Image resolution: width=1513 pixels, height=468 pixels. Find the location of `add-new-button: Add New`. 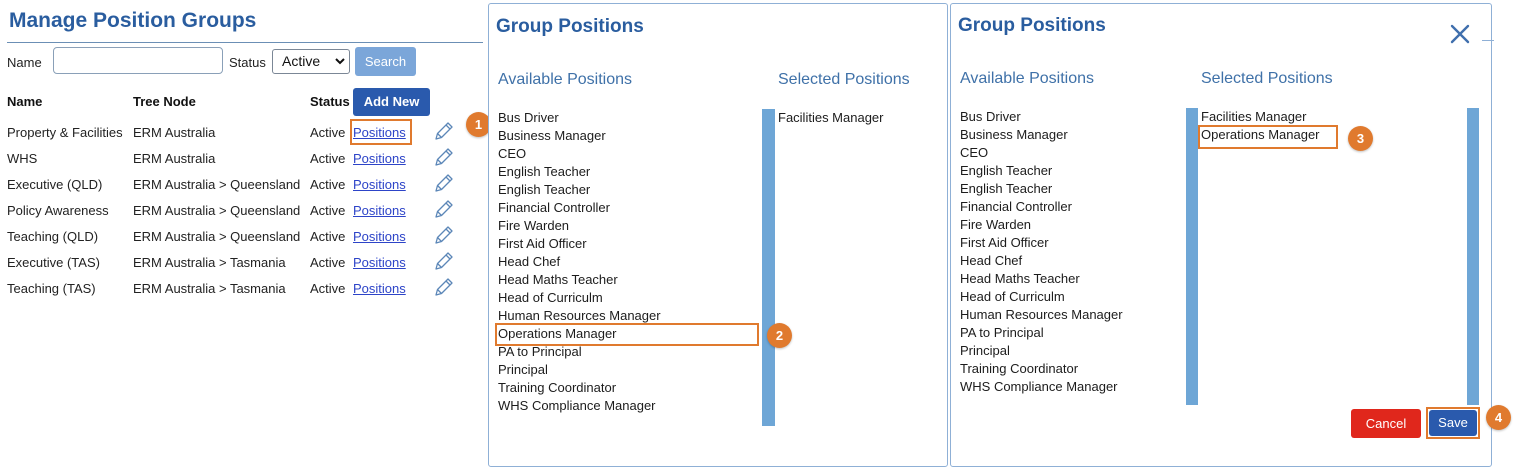

add-new-button: Add New is located at coordinates (391, 102).